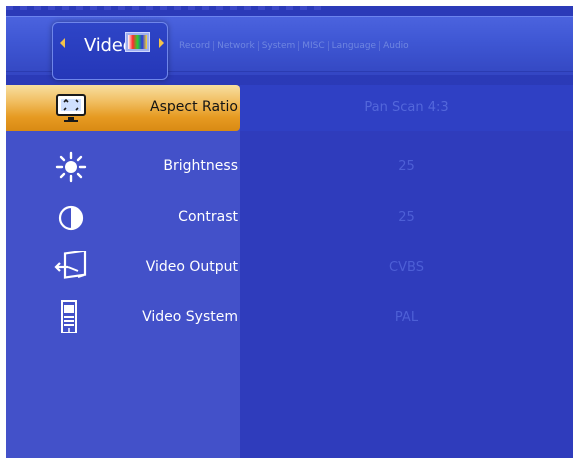 This screenshot has height=462, width=578. I want to click on setting-row-video-output: Video Output CVBS, so click(289, 268).